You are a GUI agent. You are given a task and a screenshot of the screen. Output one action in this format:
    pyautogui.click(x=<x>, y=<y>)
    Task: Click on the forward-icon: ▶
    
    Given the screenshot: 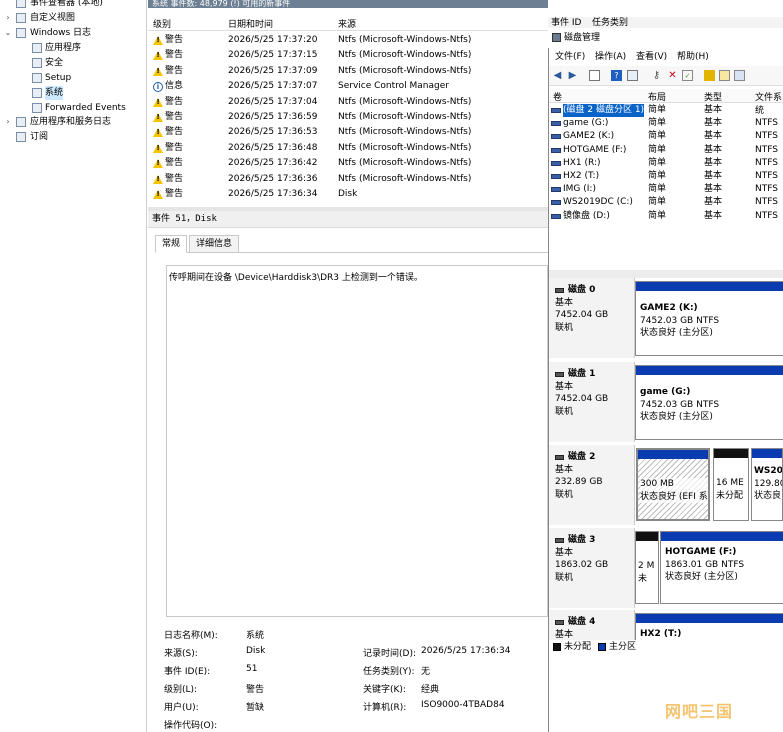 What is the action you would take?
    pyautogui.click(x=572, y=75)
    